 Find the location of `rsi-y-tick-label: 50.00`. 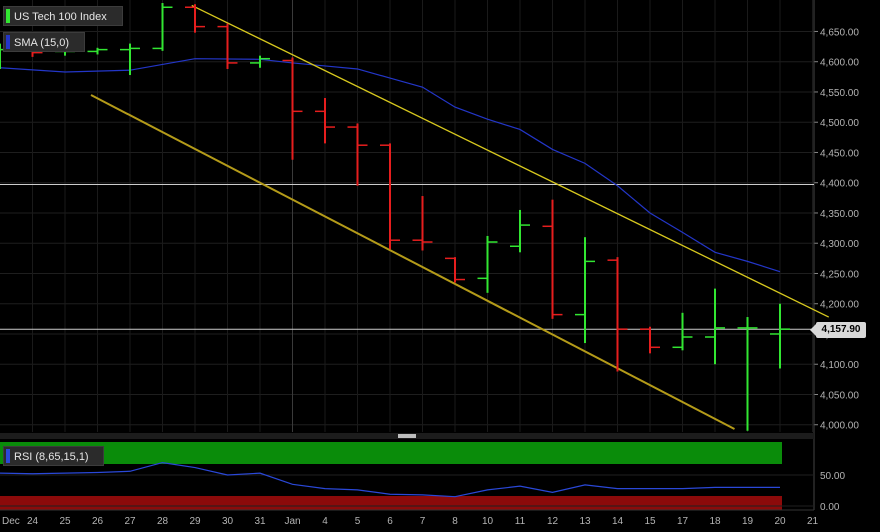

rsi-y-tick-label: 50.00 is located at coordinates (832, 476).